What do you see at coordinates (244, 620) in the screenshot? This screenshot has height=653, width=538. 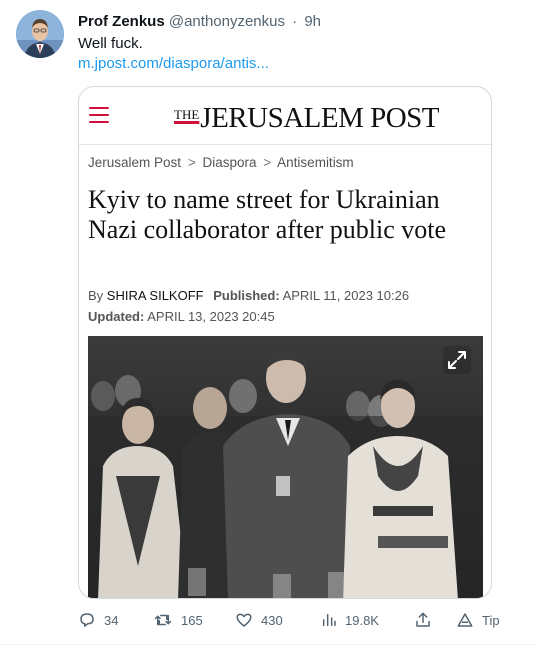 I see `heart-icon` at bounding box center [244, 620].